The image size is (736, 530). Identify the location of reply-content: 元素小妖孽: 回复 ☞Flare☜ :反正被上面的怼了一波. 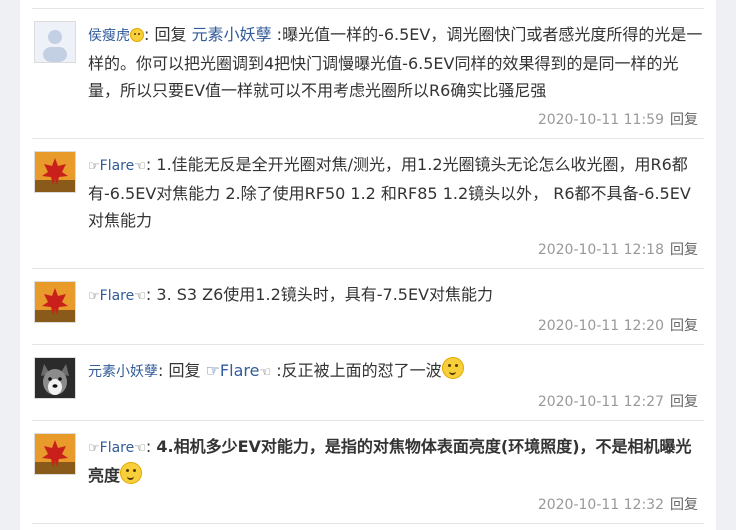
(396, 365).